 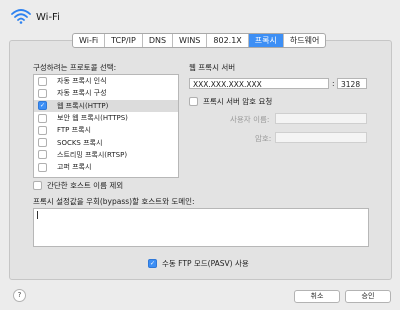 What do you see at coordinates (106, 142) in the screenshot?
I see `protocol-row-socks: SOCKS 프록시` at bounding box center [106, 142].